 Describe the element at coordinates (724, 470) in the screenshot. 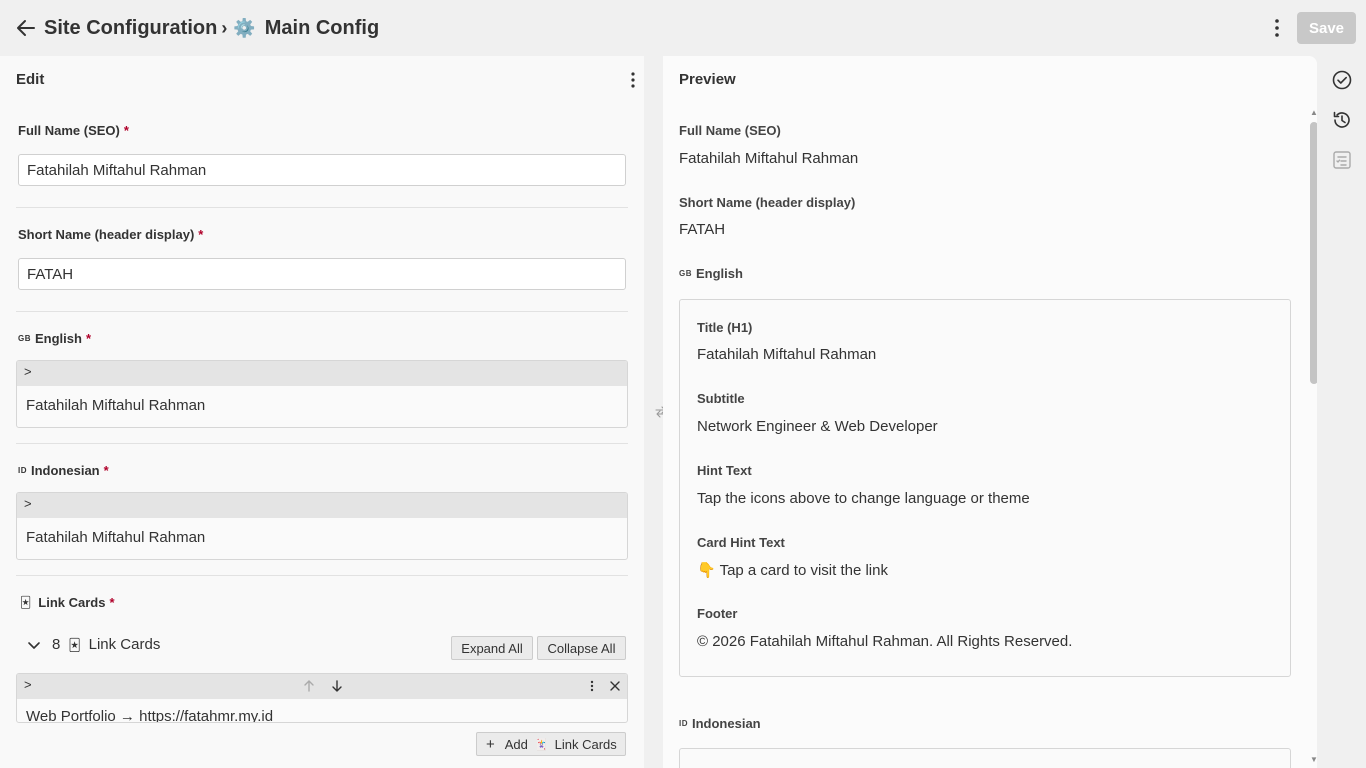

I see `preview-hint-label: Hint Text` at that location.